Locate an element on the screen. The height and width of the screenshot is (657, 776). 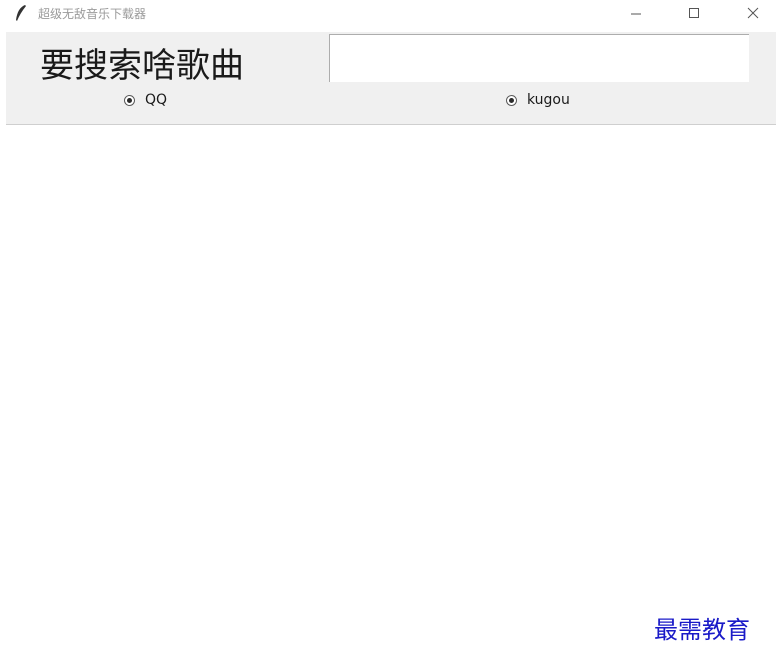
title-bar: 超级无敌音乐下载器 is located at coordinates (388, 13).